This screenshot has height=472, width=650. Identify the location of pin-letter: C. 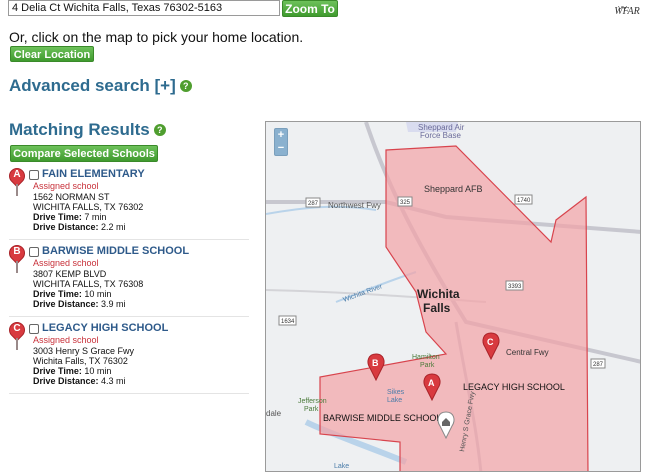
(17, 328).